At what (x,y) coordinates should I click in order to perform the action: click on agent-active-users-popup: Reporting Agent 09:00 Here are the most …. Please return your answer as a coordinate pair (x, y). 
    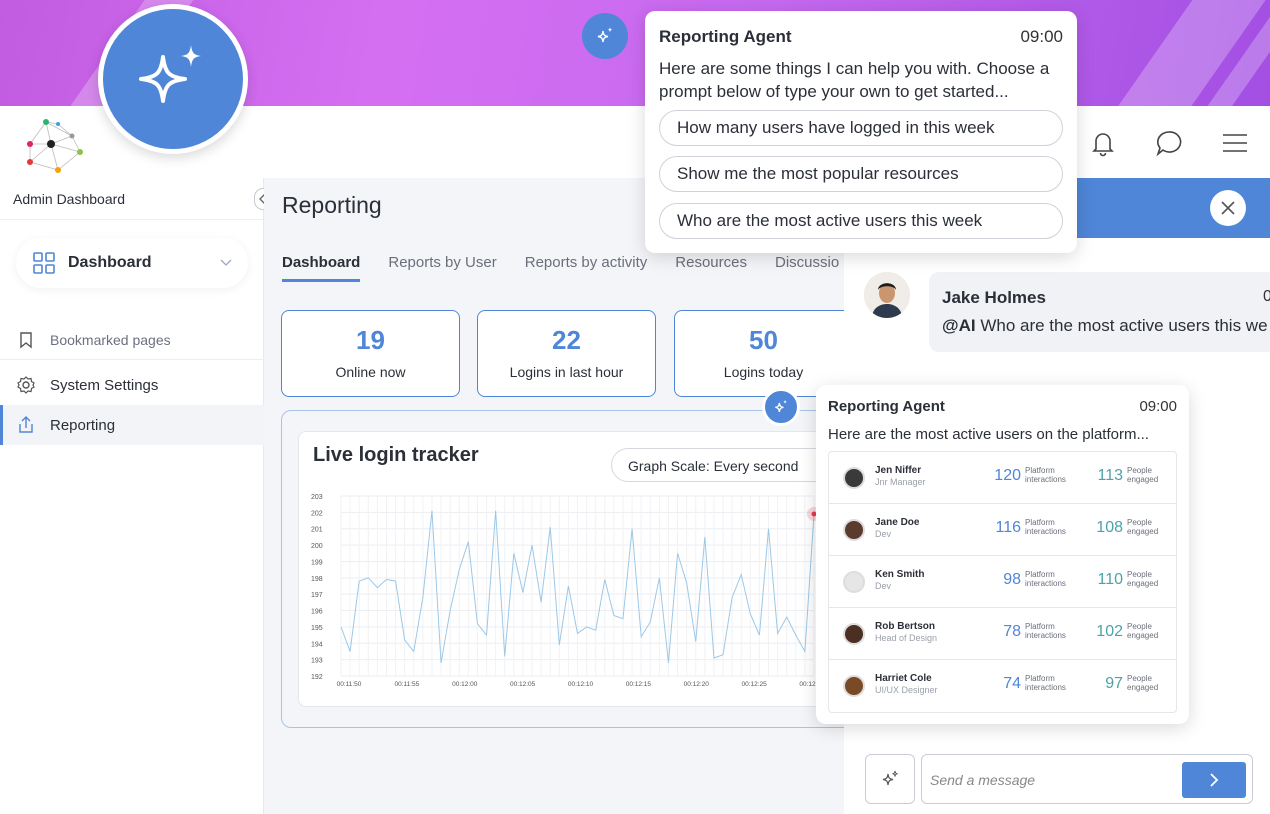
    Looking at the image, I should click on (1002, 554).